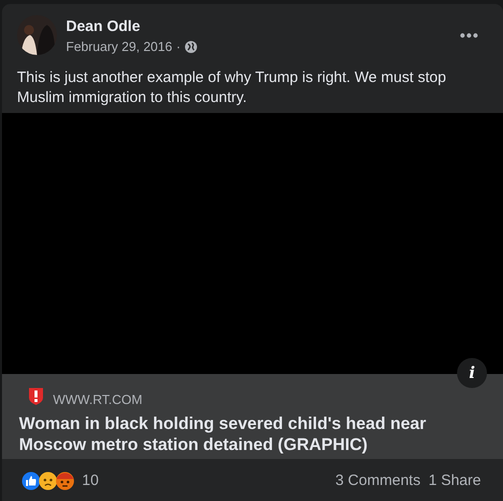 The height and width of the screenshot is (501, 503). Describe the element at coordinates (48, 481) in the screenshot. I see `sad-face-icon` at that location.